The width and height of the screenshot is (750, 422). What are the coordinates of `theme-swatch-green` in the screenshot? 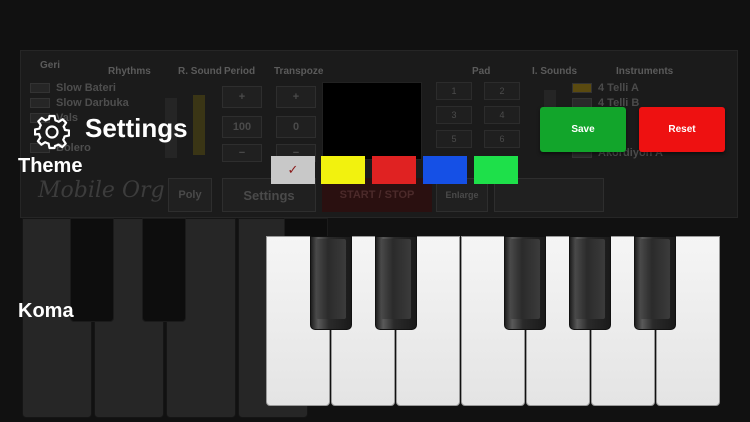 It's located at (496, 170).